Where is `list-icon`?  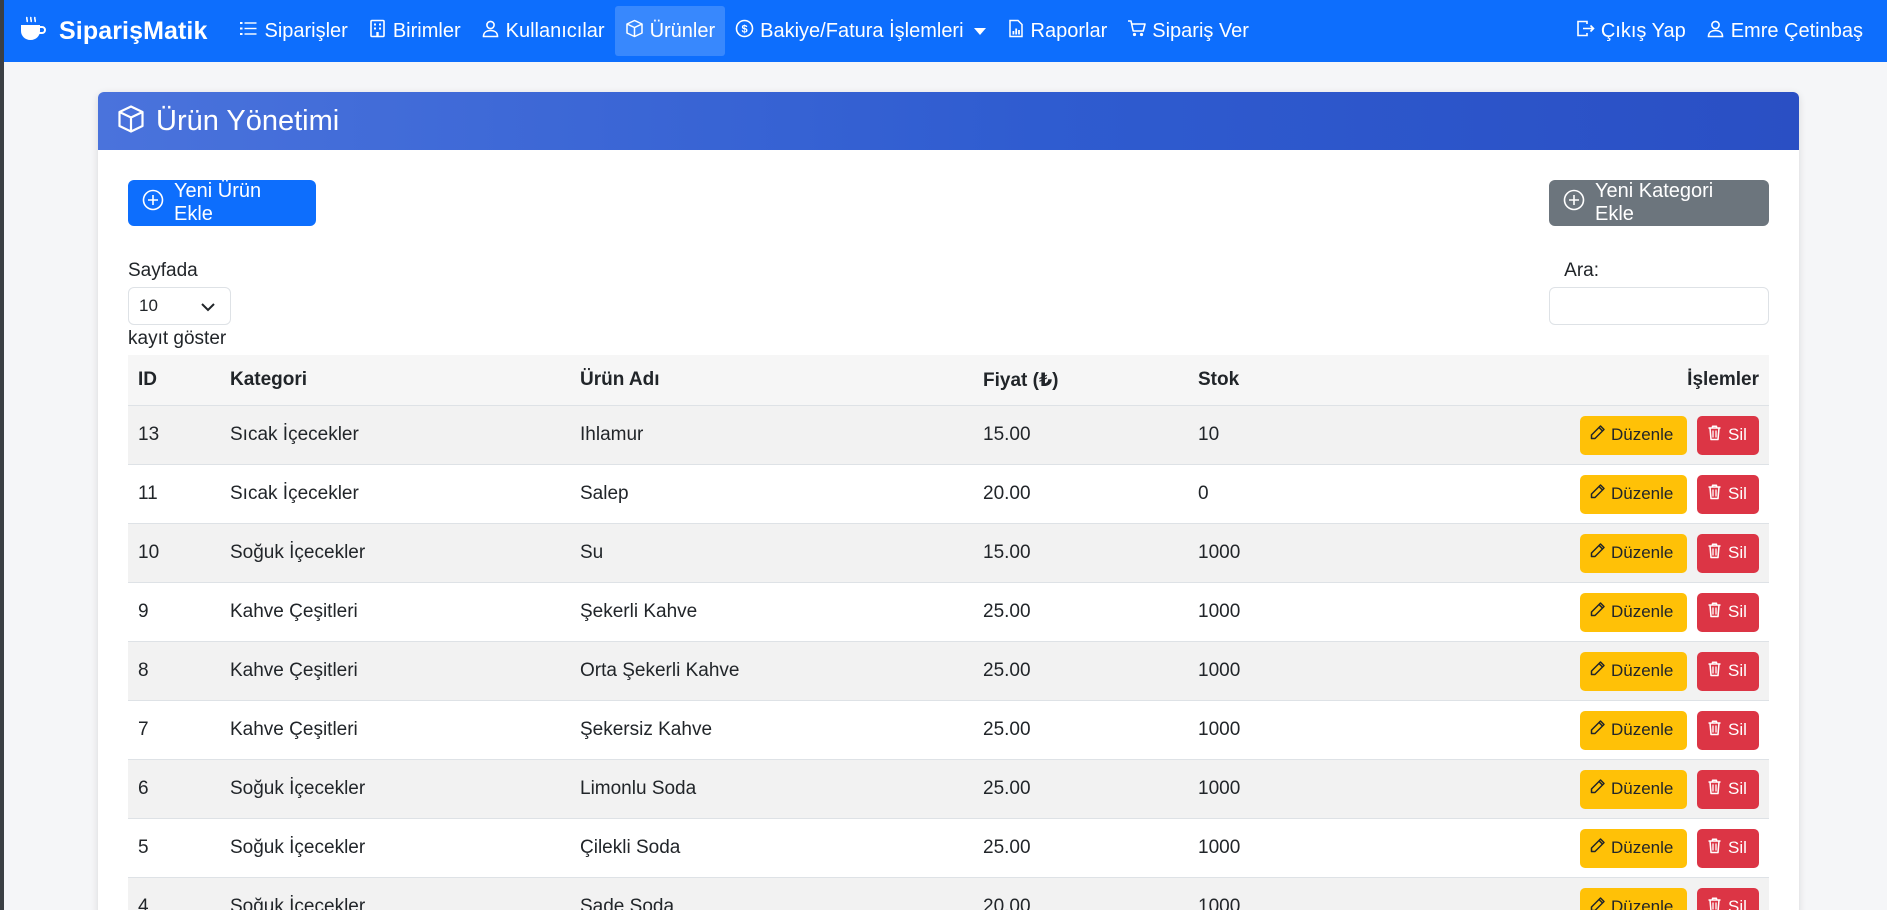
list-icon is located at coordinates (251, 31).